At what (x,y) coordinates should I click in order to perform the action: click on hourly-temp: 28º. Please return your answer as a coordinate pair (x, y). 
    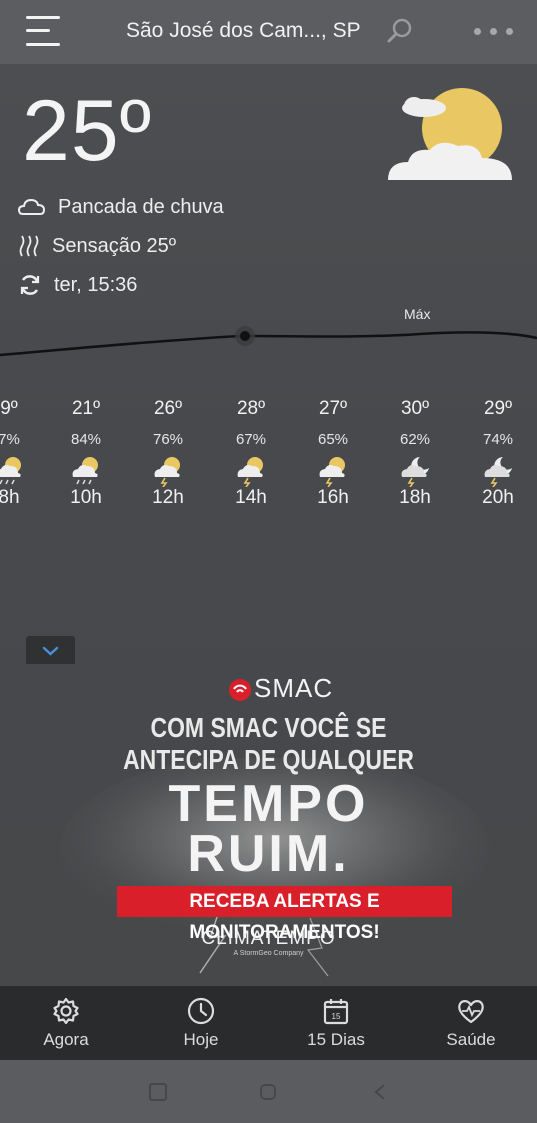
    Looking at the image, I should click on (251, 408).